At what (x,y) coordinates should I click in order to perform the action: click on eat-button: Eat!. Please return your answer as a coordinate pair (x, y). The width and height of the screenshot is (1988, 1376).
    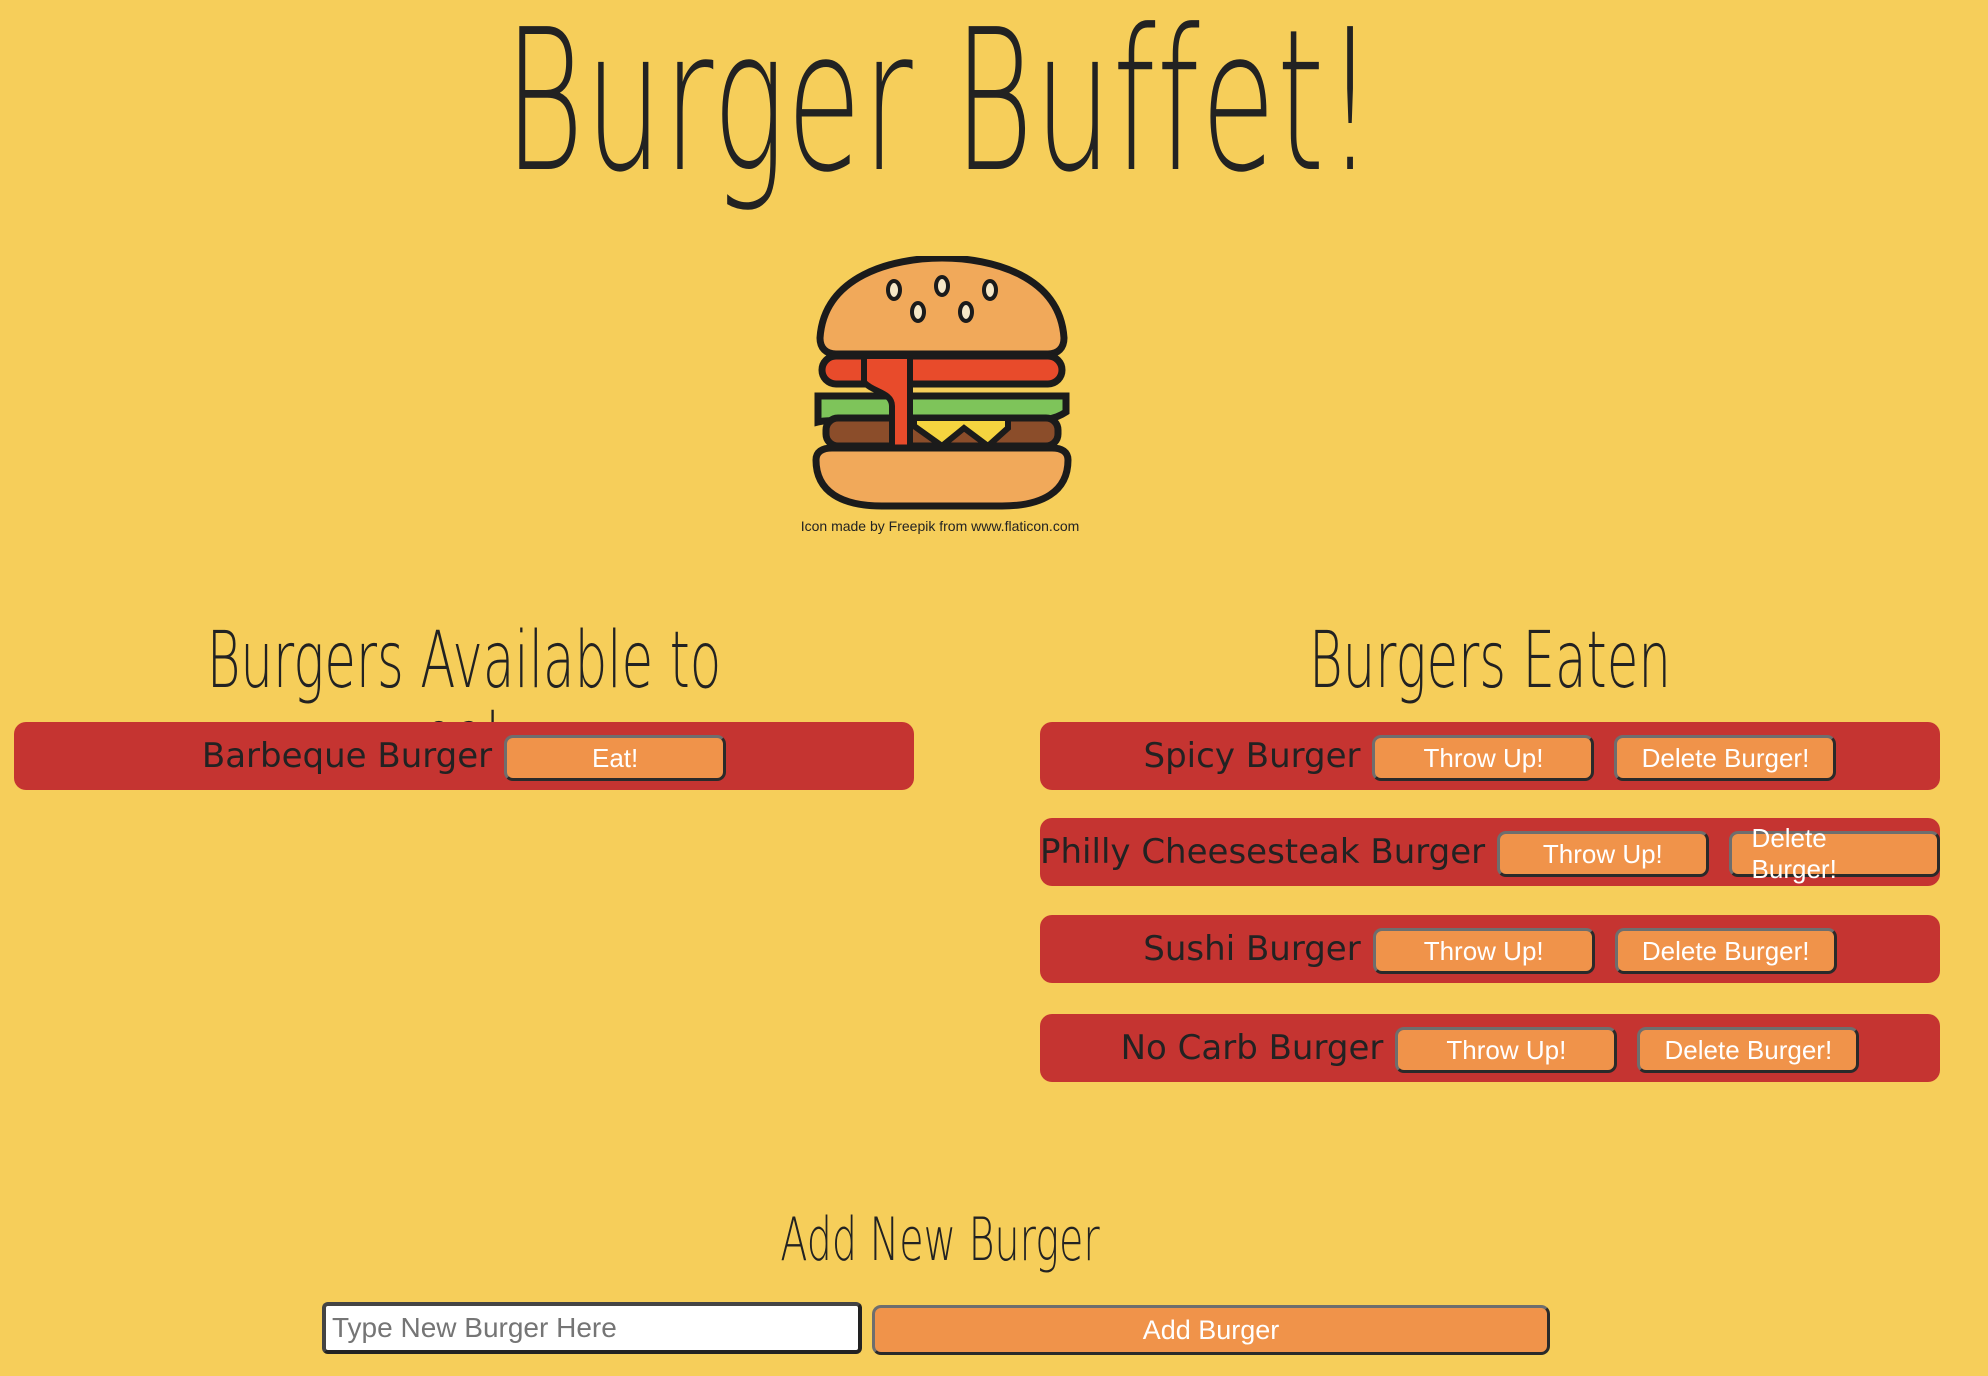
    Looking at the image, I should click on (615, 758).